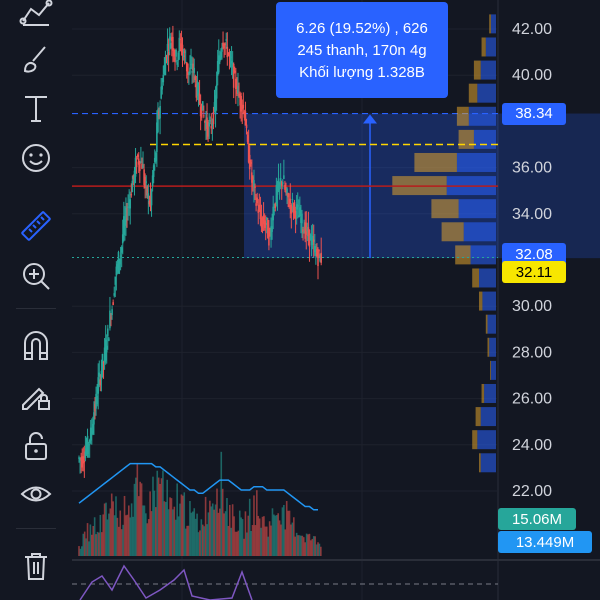 The height and width of the screenshot is (600, 600). Describe the element at coordinates (537, 519) in the screenshot. I see `volume-ma-badge: 15.06M` at that location.